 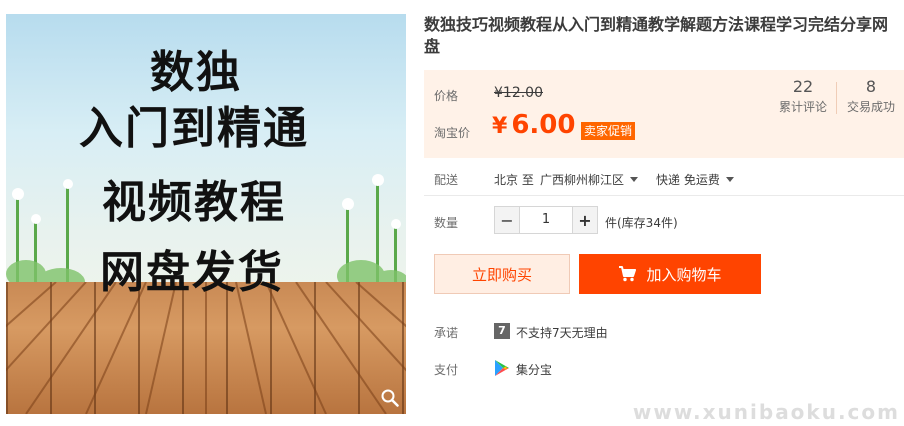 I want to click on seven-day-badge-icon: 7, so click(x=502, y=331).